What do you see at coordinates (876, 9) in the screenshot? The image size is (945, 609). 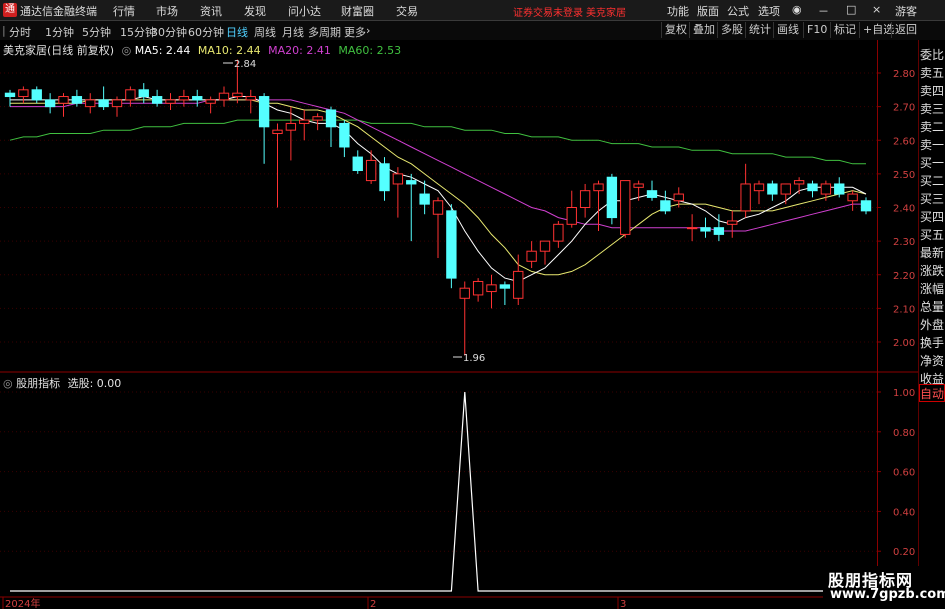 I see `close-icon: ×` at bounding box center [876, 9].